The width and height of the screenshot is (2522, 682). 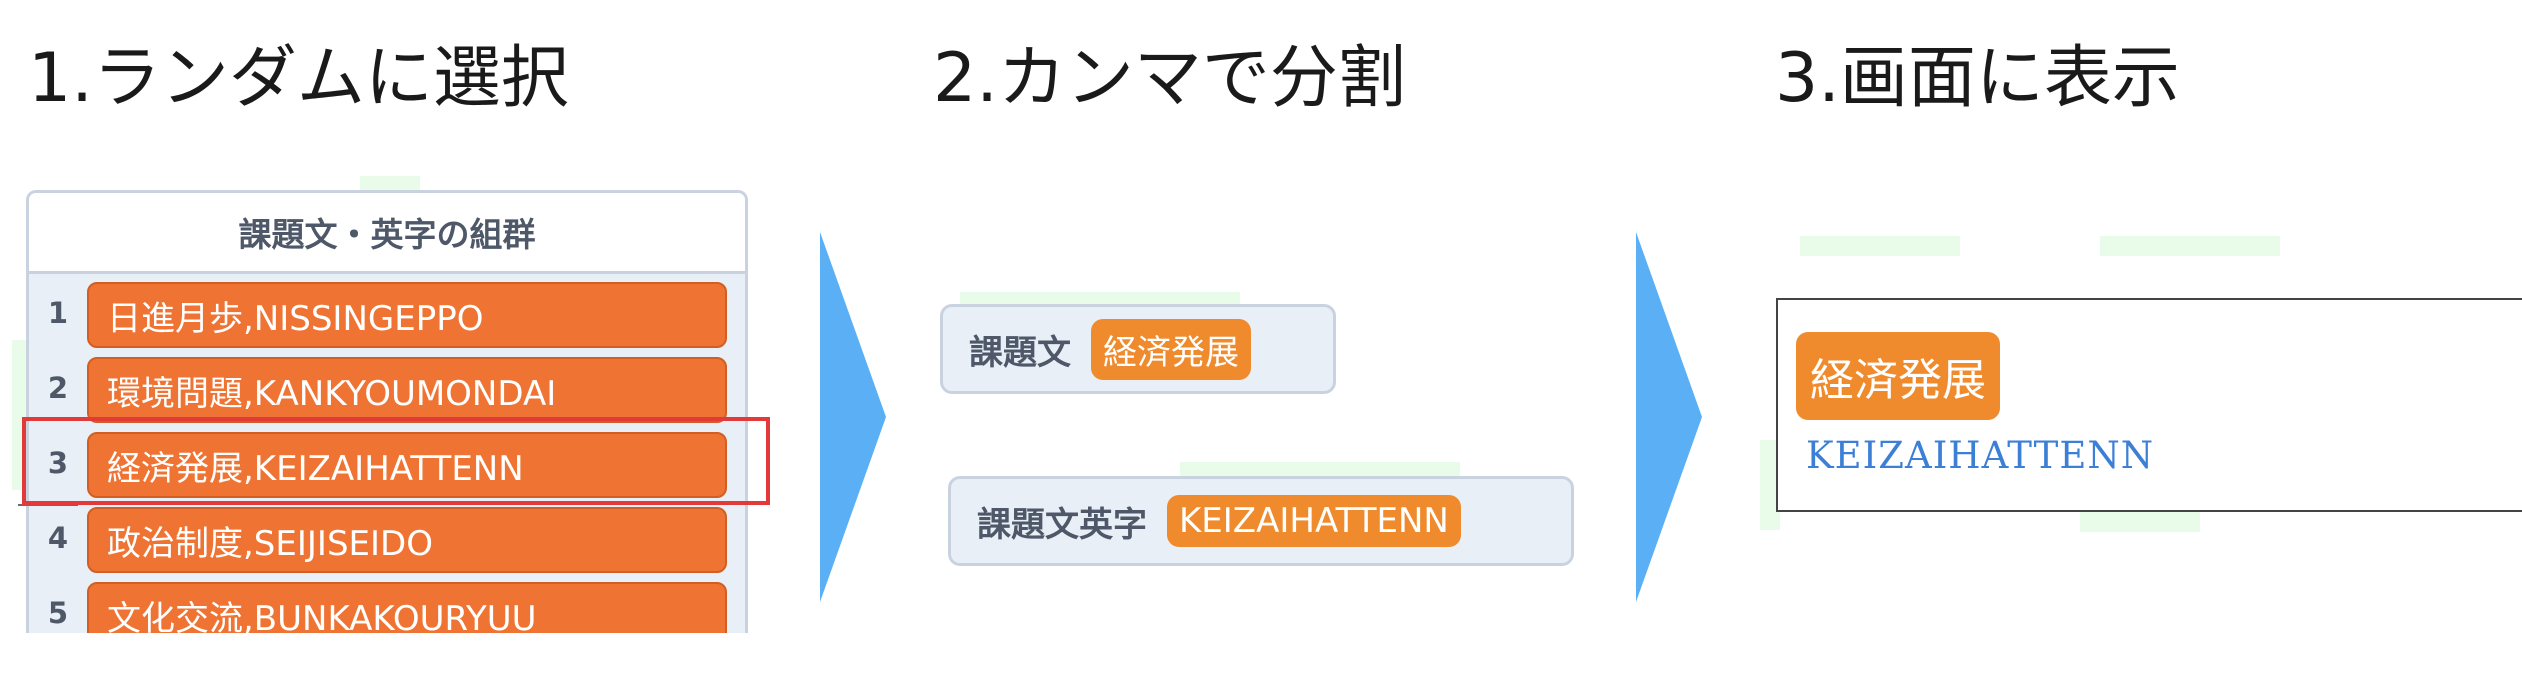 I want to click on step3-title: 3.画面に表示, so click(x=1977, y=78).